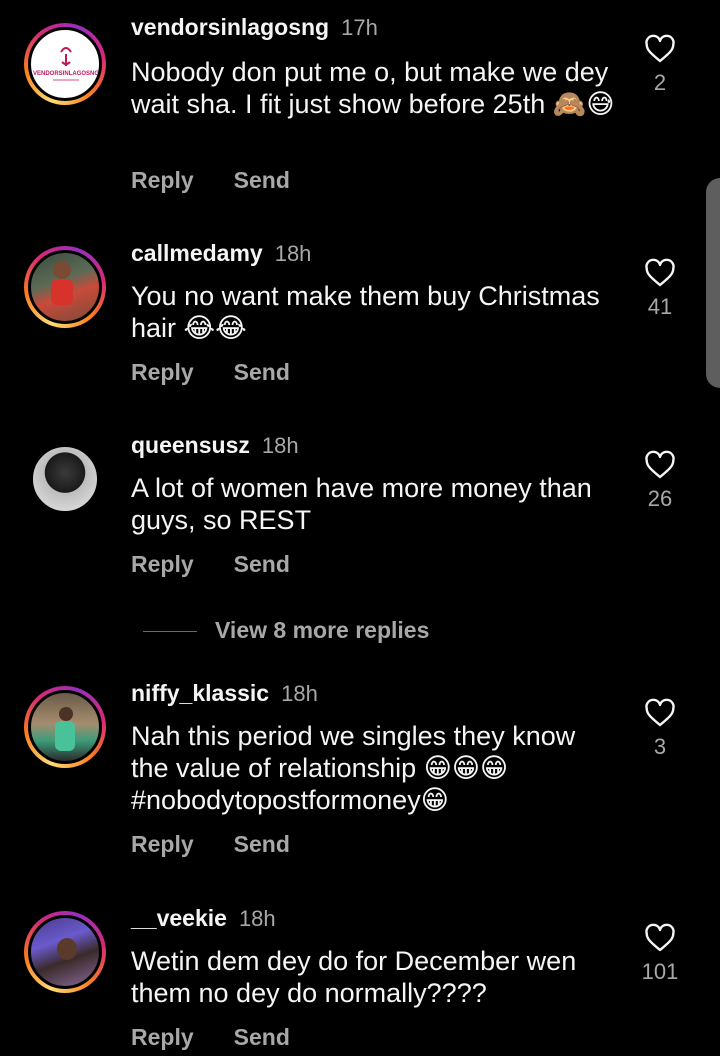  Describe the element at coordinates (660, 306) in the screenshot. I see `like-count: 41` at that location.